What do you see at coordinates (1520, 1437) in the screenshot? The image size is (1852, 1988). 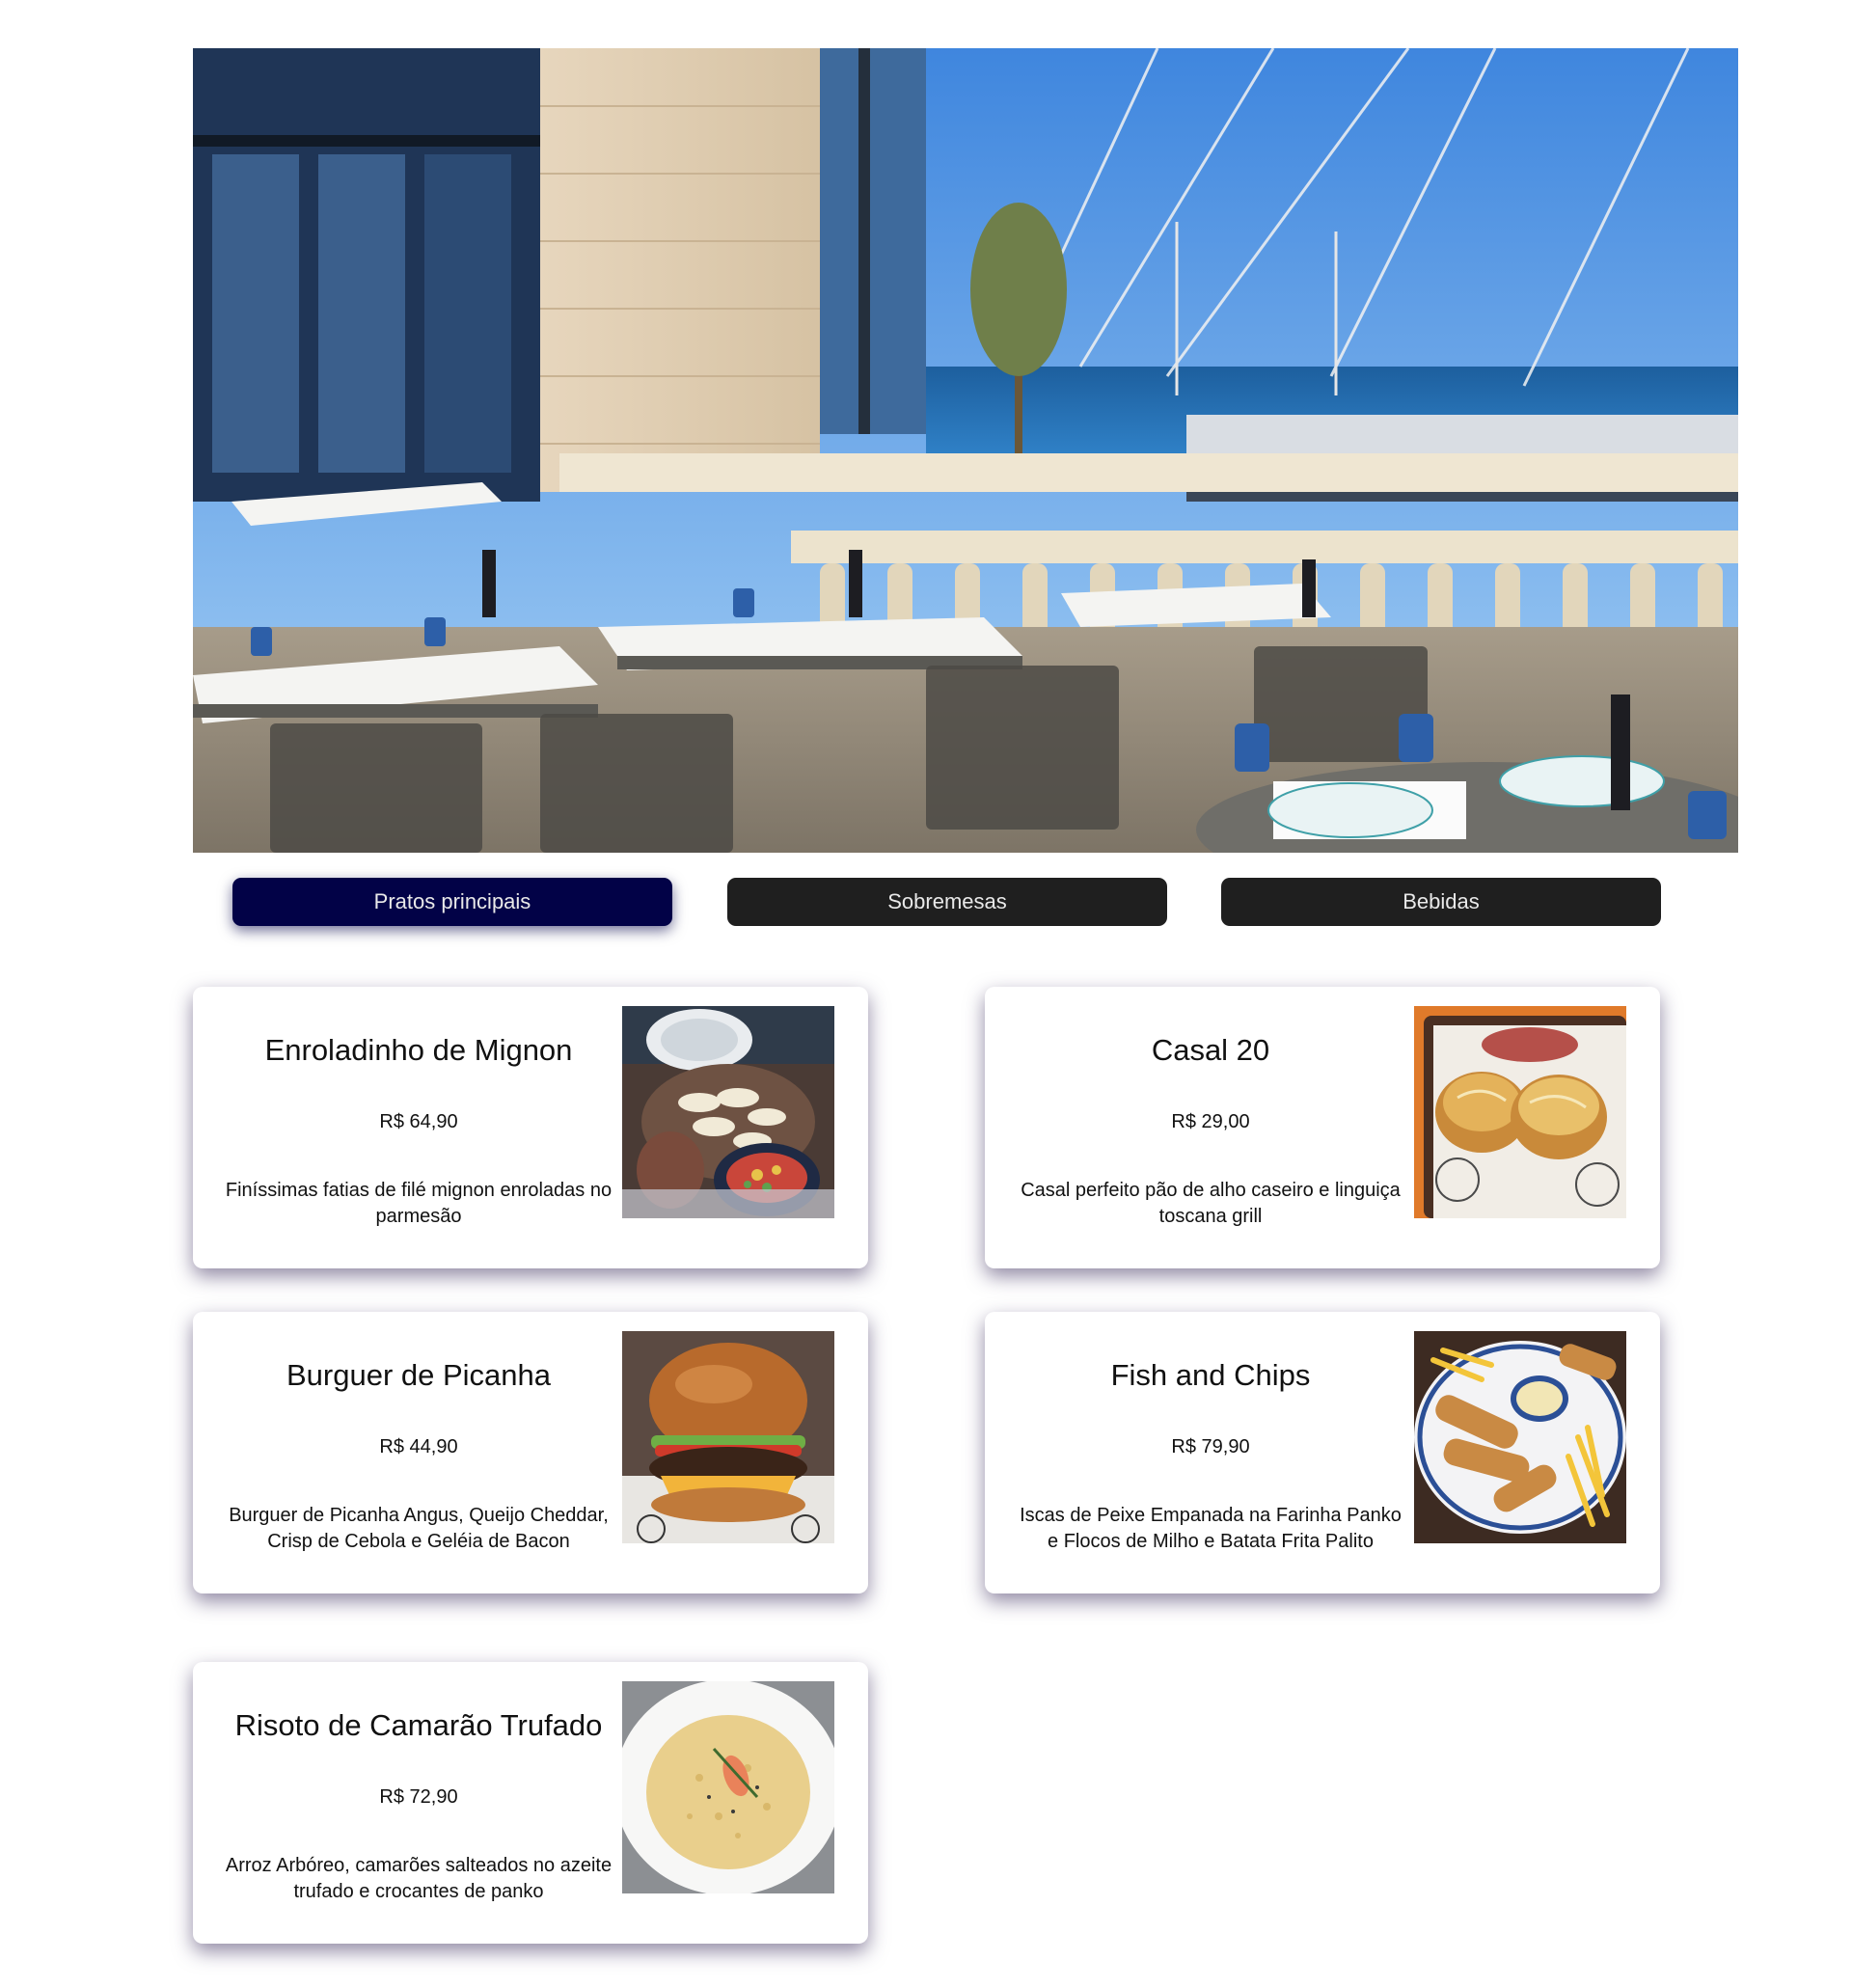 I see `menu-item-photo-fish-and-chips` at bounding box center [1520, 1437].